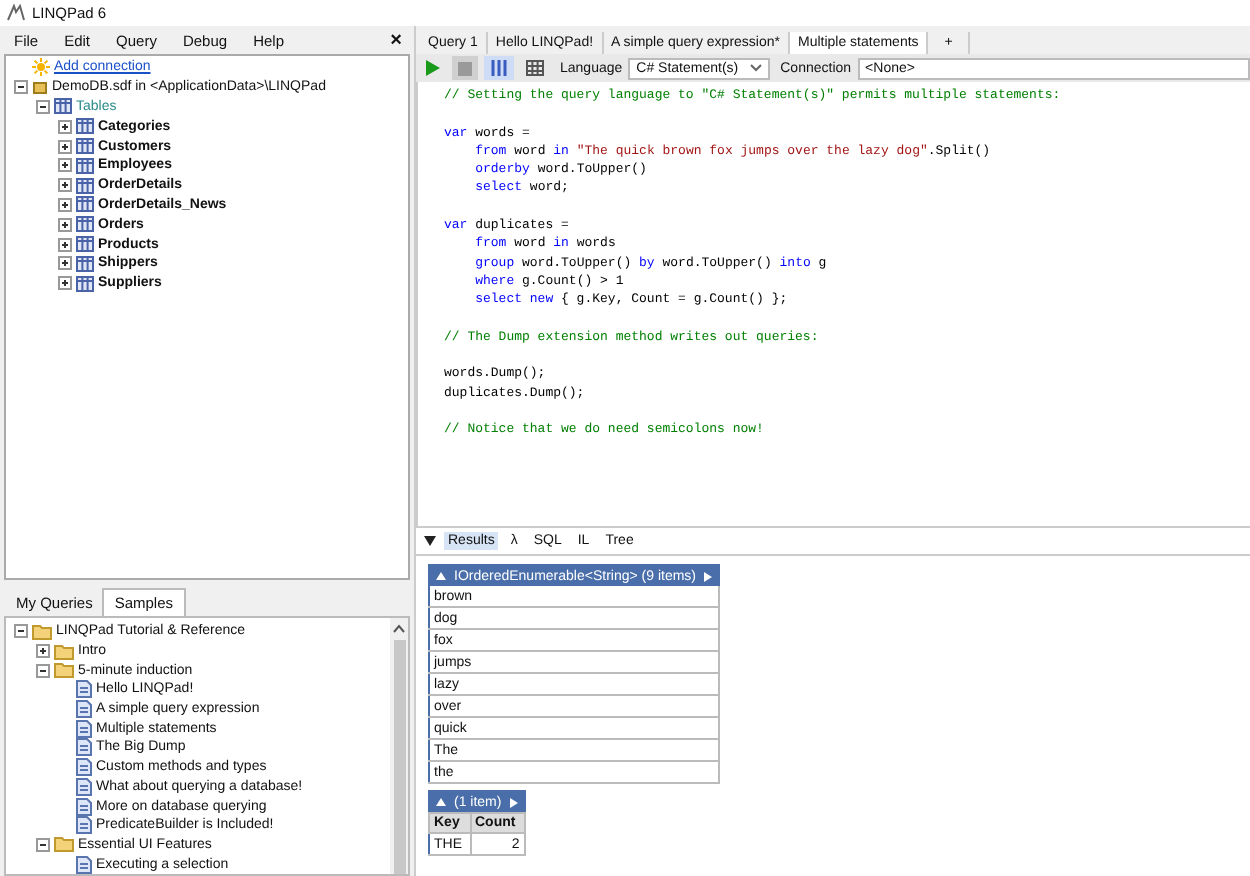 The width and height of the screenshot is (1250, 876). I want to click on play-icon, so click(433, 68).